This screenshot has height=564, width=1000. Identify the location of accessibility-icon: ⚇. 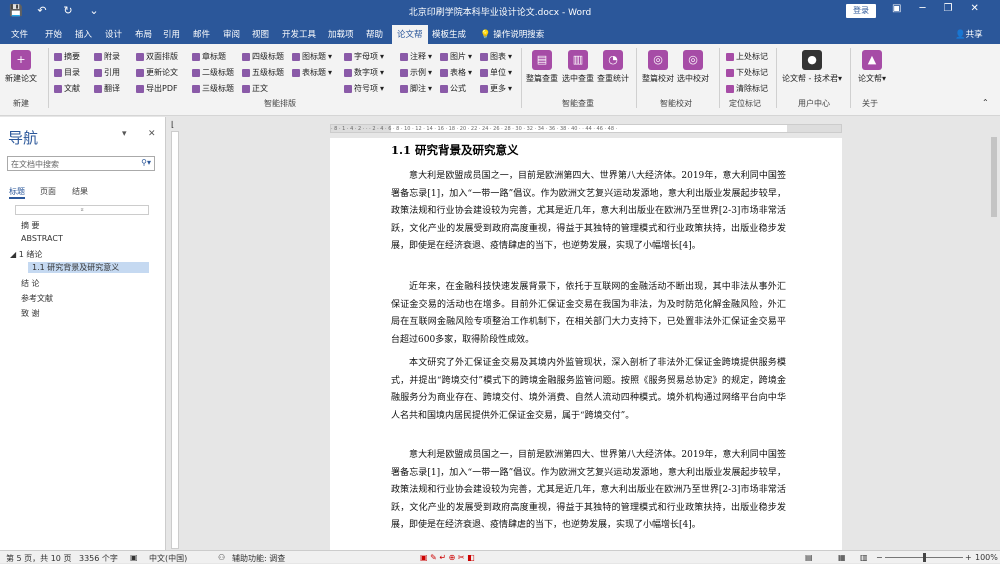
(221, 557).